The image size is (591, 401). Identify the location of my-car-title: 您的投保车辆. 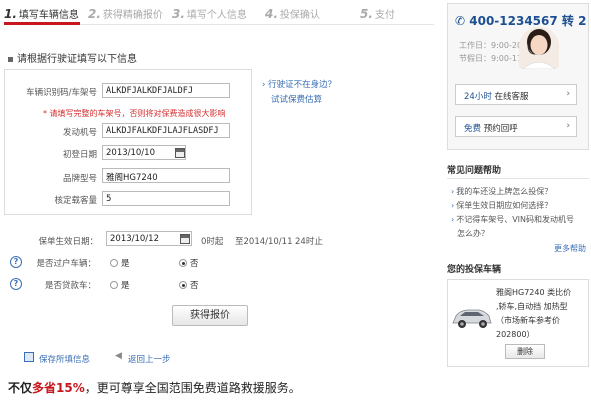
(474, 270).